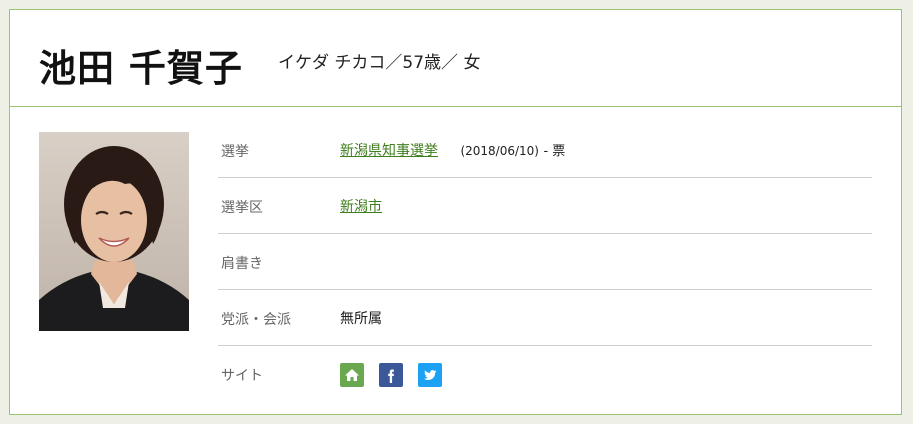 This screenshot has height=424, width=913. Describe the element at coordinates (235, 152) in the screenshot. I see `election-label: 選挙` at that location.